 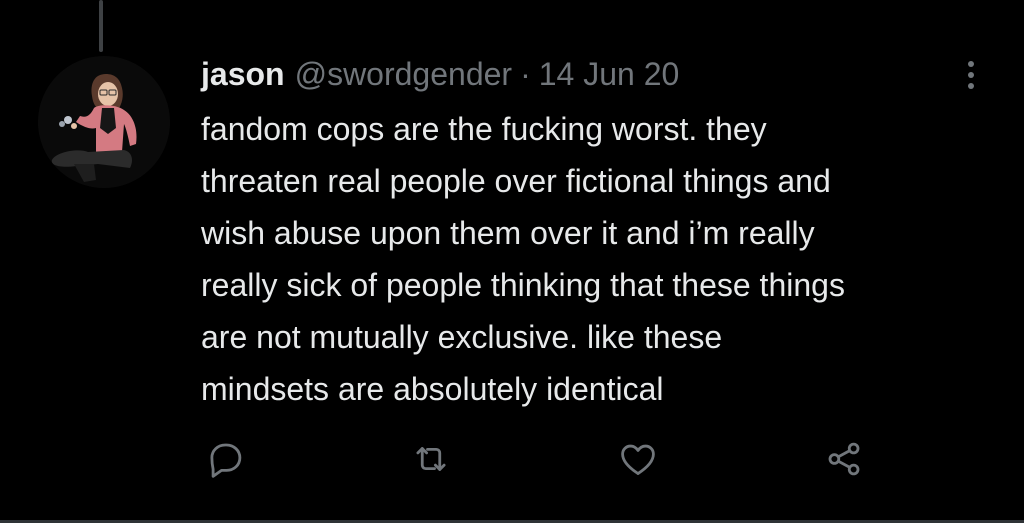 I want to click on like-button, so click(x=638, y=461).